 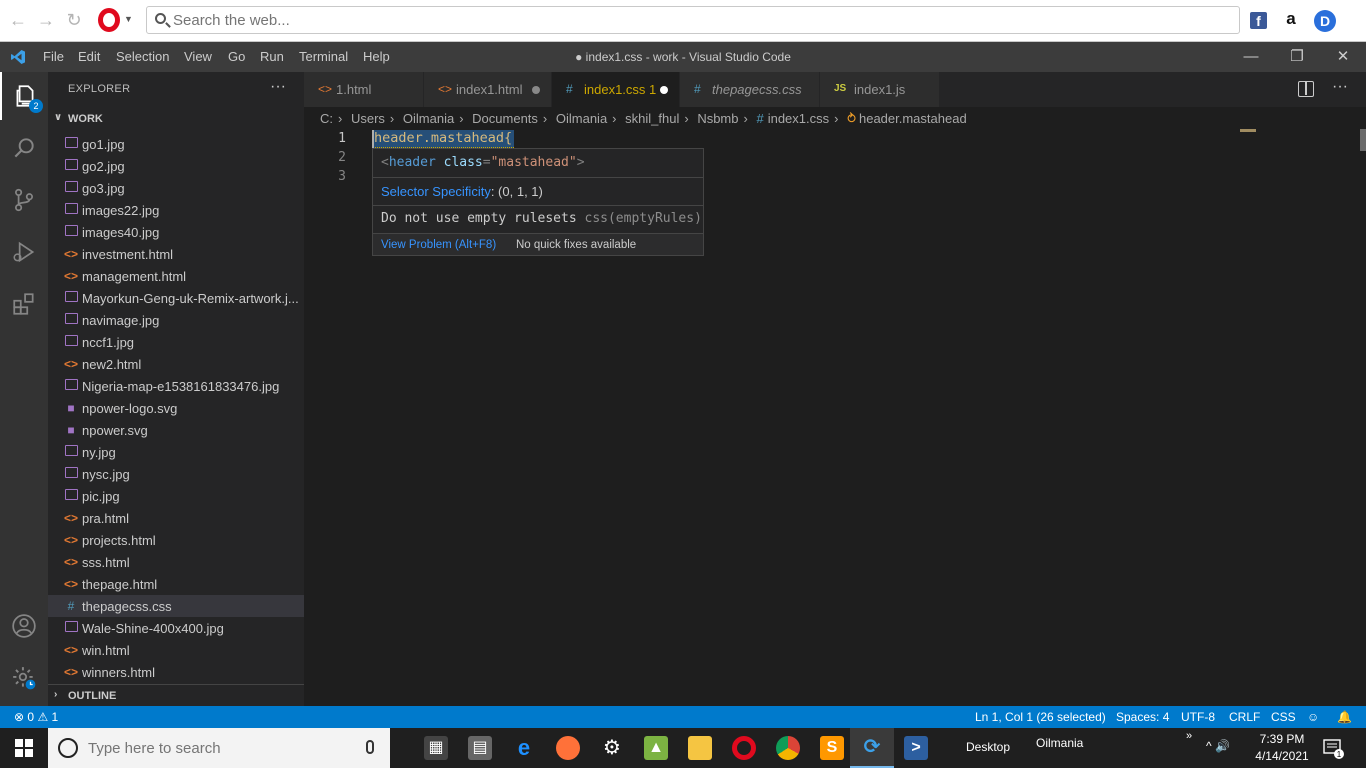 What do you see at coordinates (916, 748) in the screenshot?
I see `powershell-app-icon: >` at bounding box center [916, 748].